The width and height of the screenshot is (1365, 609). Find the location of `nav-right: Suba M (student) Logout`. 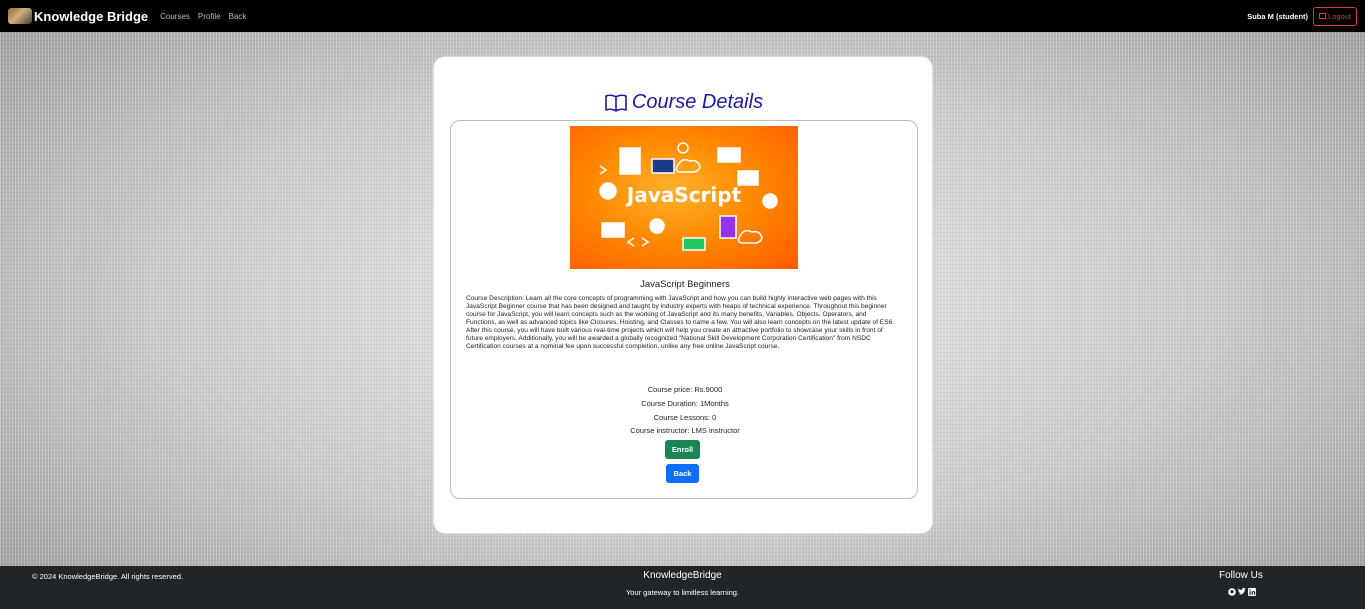

nav-right: Suba M (student) Logout is located at coordinates (1302, 16).